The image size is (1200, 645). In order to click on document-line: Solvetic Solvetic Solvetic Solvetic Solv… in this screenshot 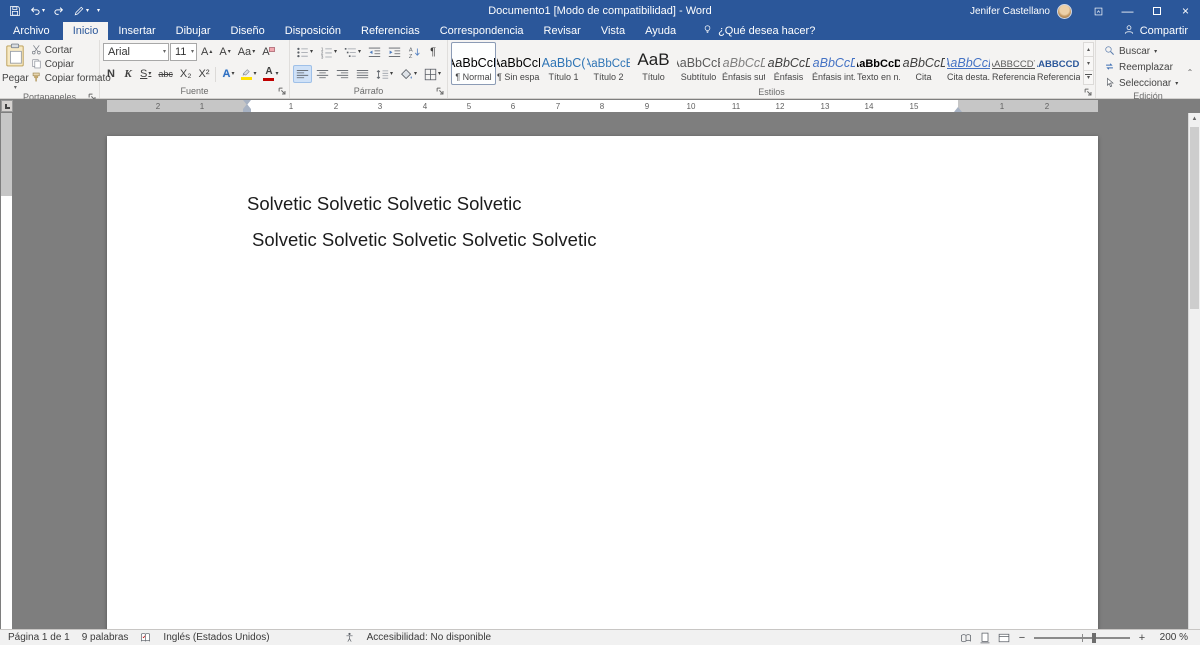, I will do `click(675, 240)`.